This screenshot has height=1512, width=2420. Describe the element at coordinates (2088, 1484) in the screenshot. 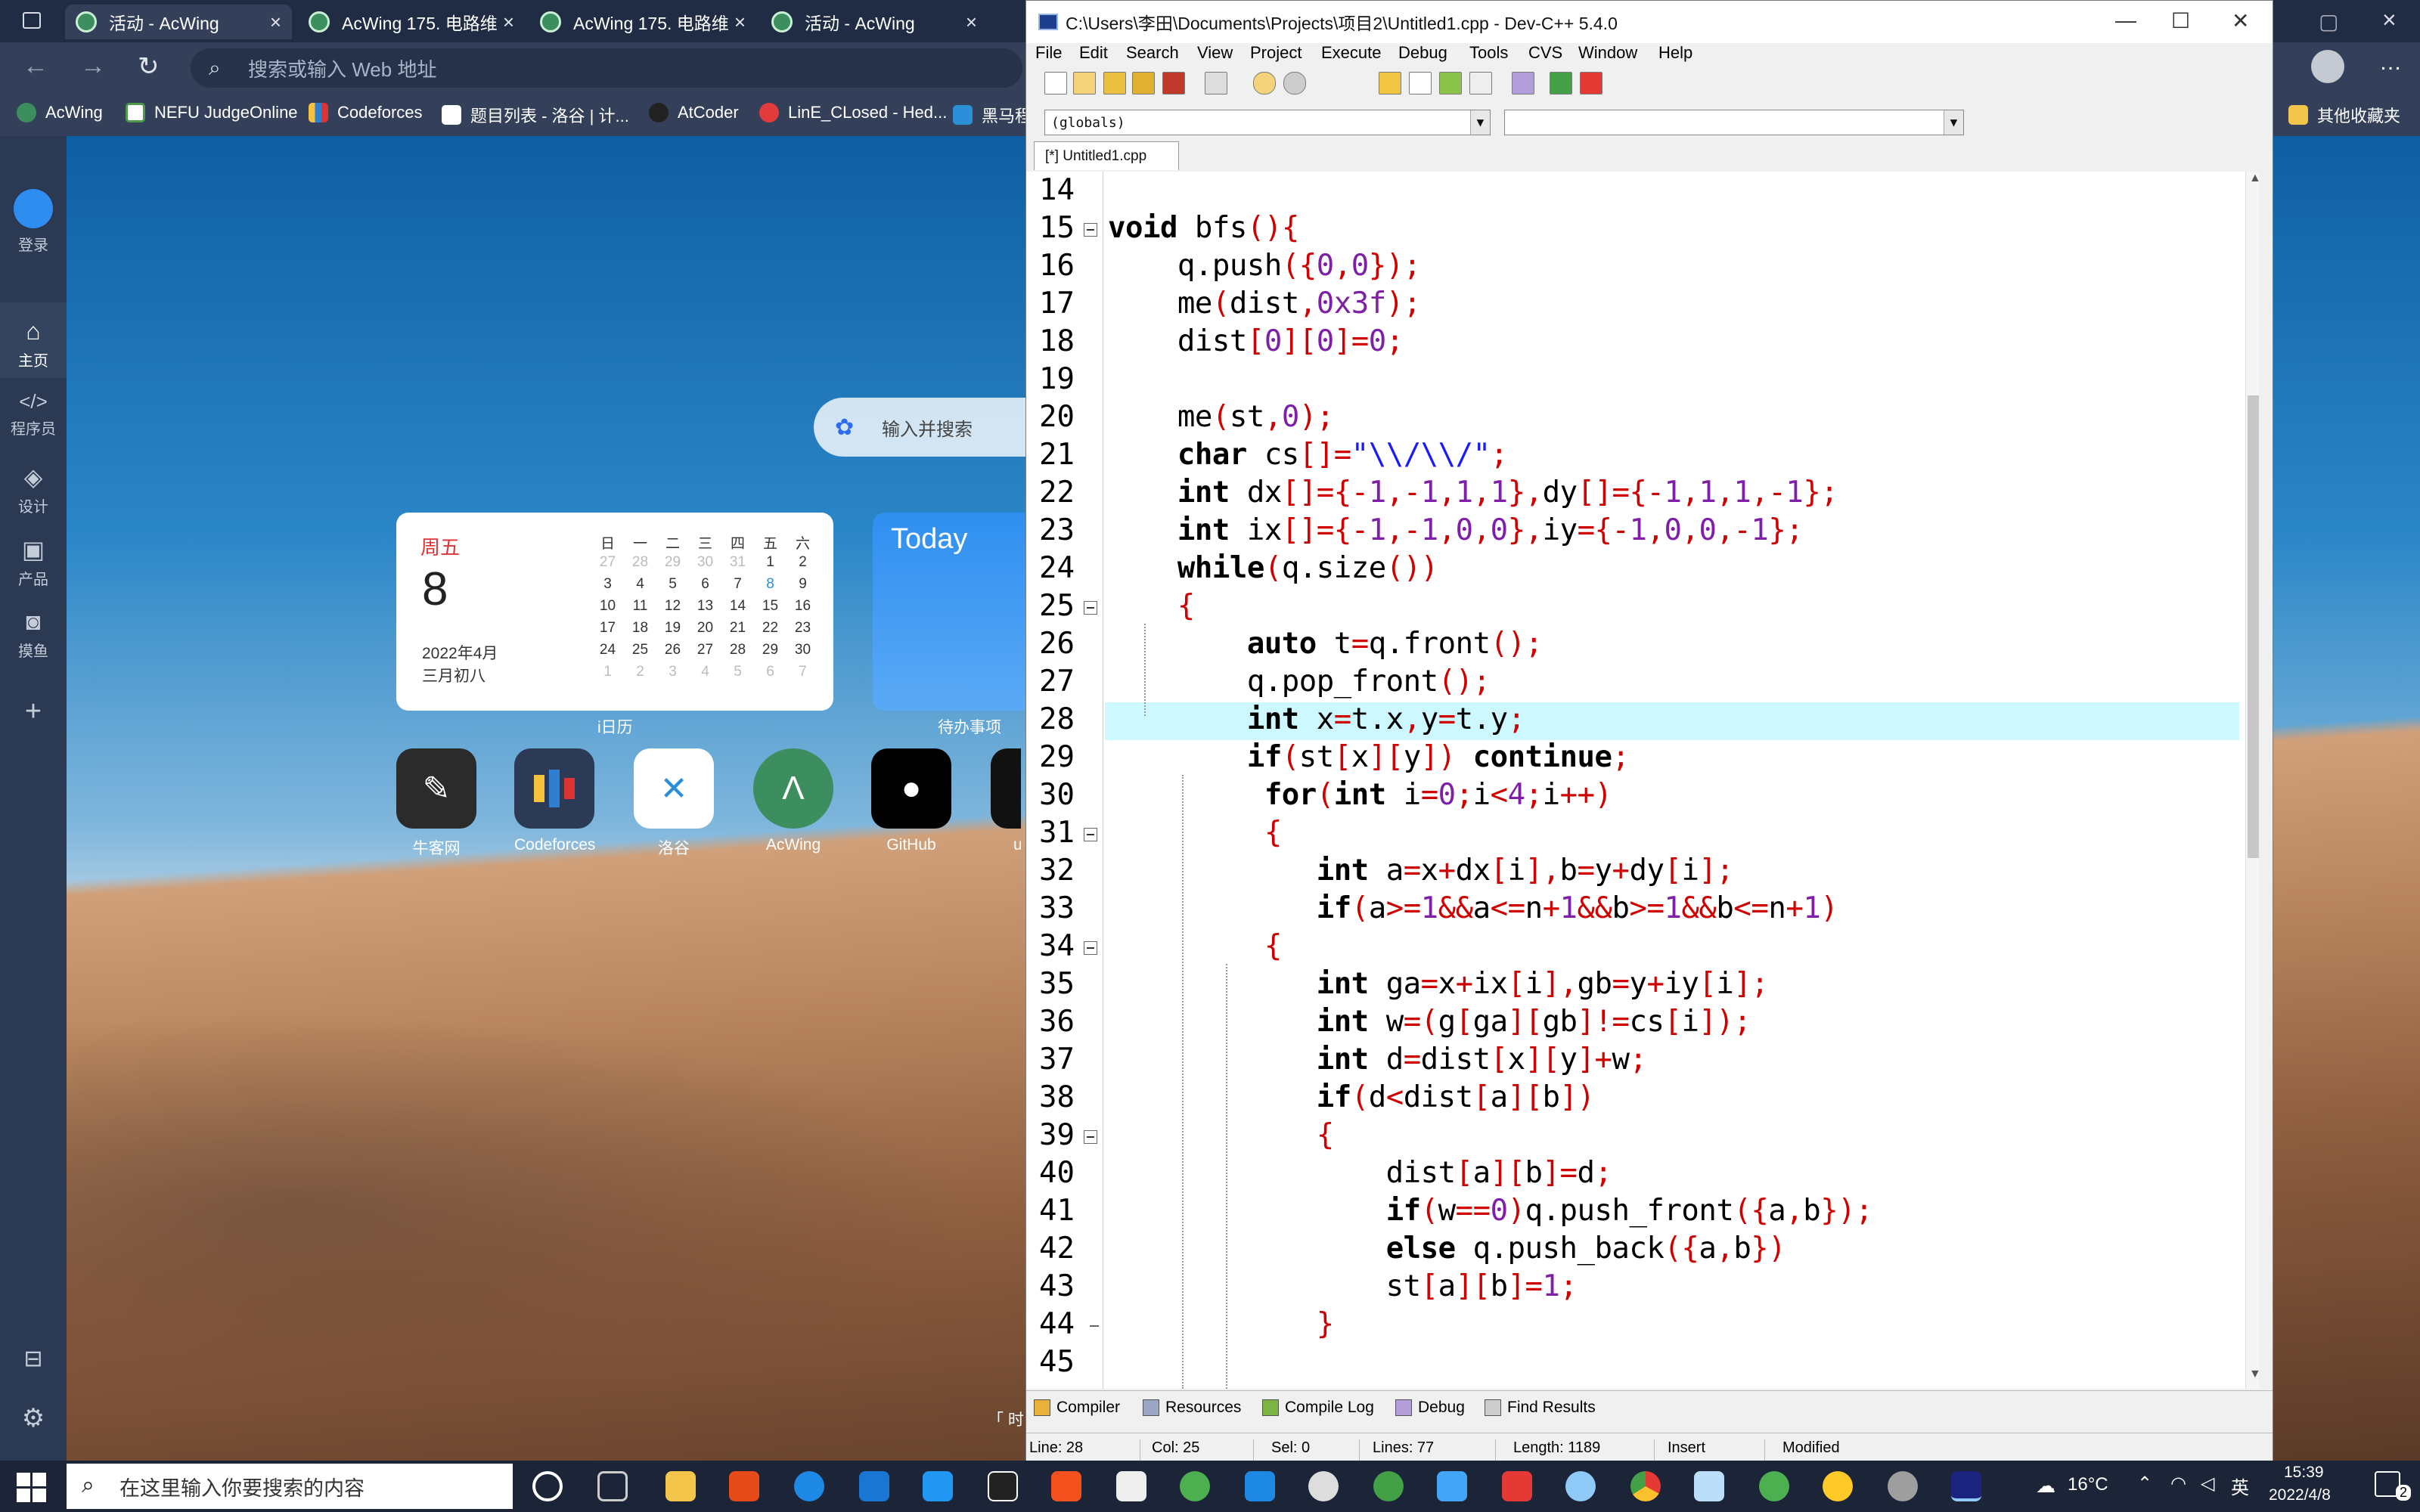

I see `weather-text: 16°C` at that location.